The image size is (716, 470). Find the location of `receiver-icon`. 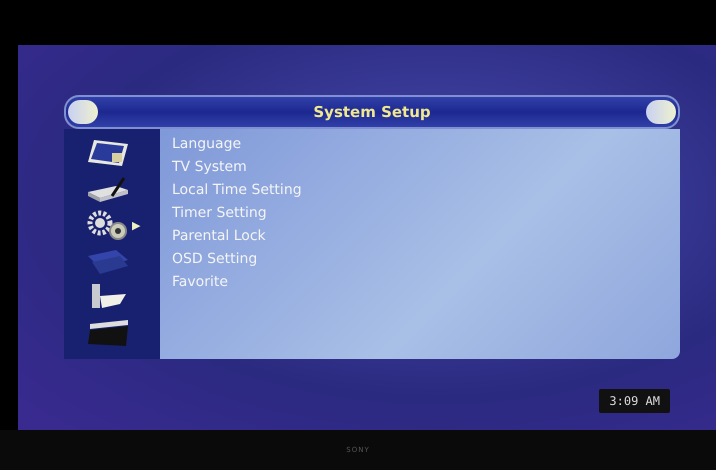

receiver-icon is located at coordinates (108, 189).